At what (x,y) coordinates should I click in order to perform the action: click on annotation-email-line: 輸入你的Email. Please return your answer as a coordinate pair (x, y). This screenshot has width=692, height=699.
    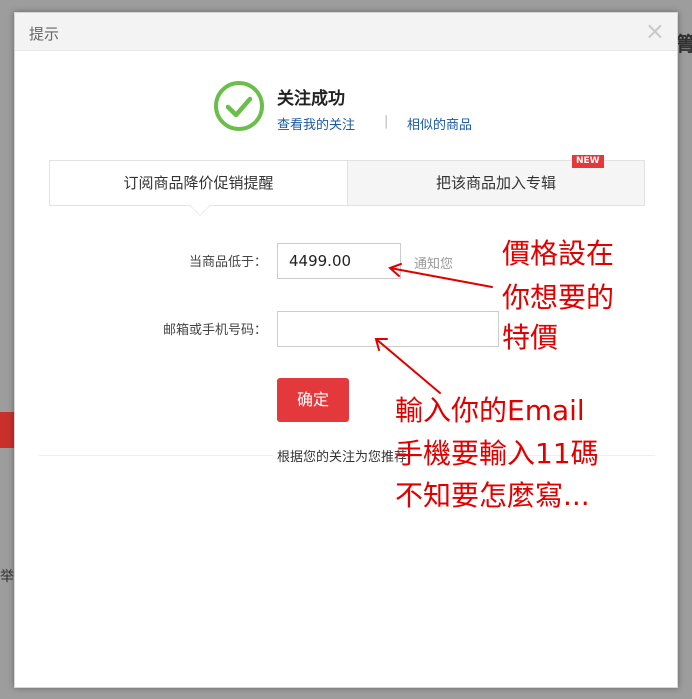
    Looking at the image, I should click on (490, 410).